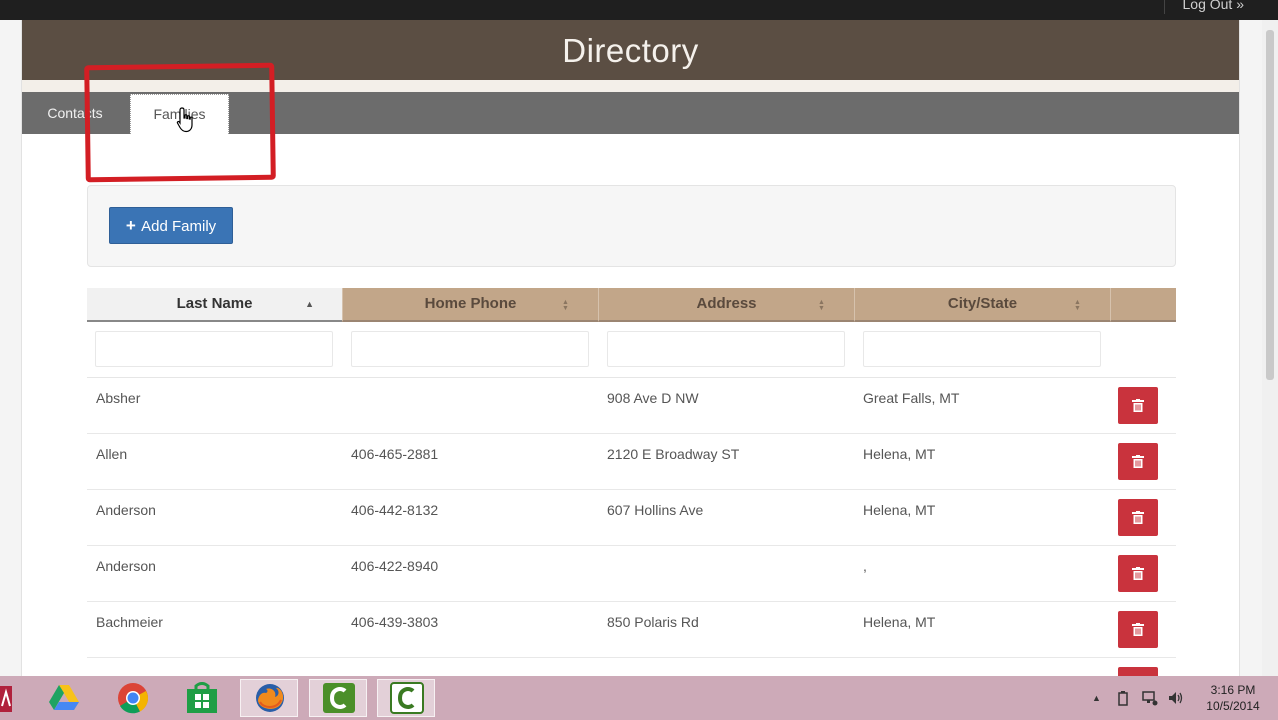 This screenshot has height=720, width=1278. What do you see at coordinates (865, 566) in the screenshot?
I see `cell-city-state: ,` at bounding box center [865, 566].